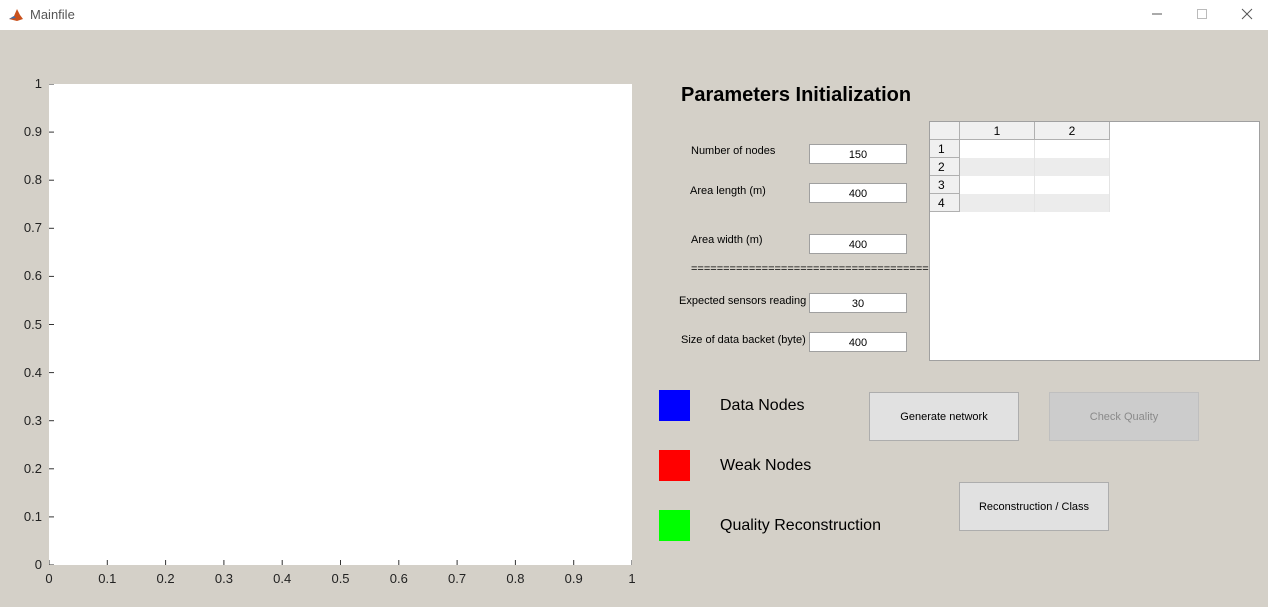 The height and width of the screenshot is (607, 1268). I want to click on area-width-input: 400, so click(858, 244).